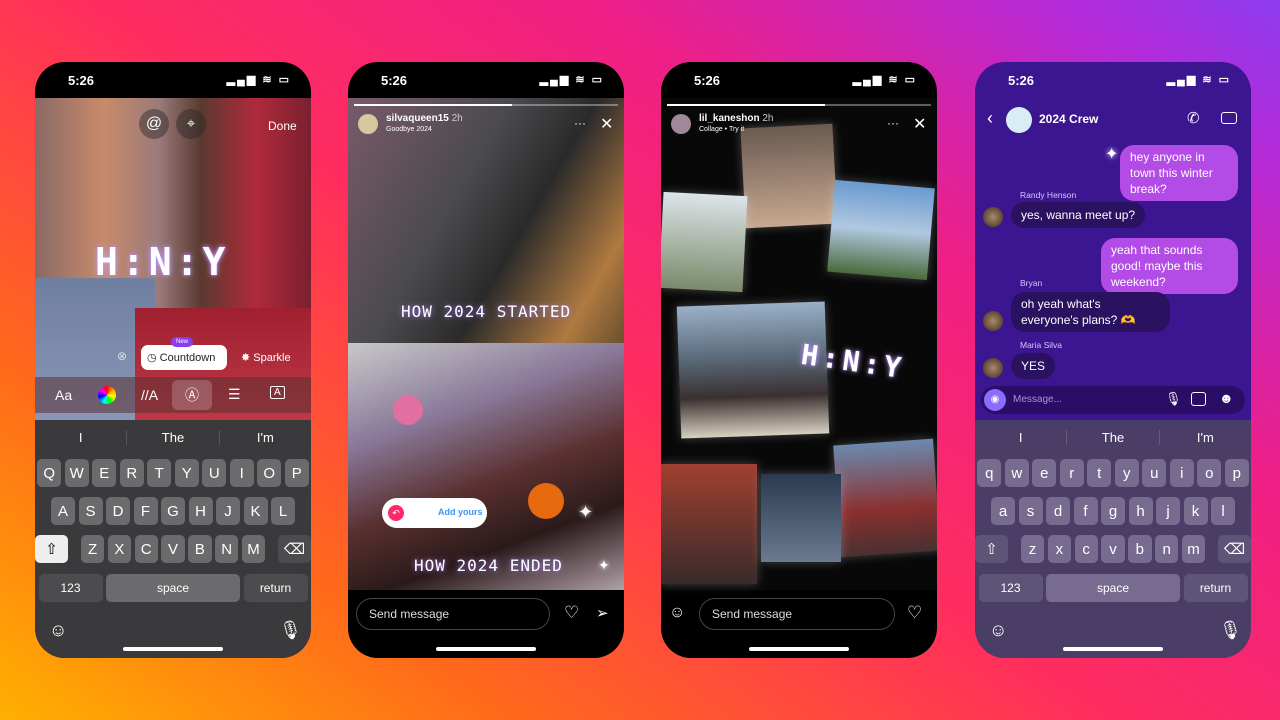 The width and height of the screenshot is (1280, 720). Describe the element at coordinates (1086, 549) in the screenshot. I see `key: c` at that location.